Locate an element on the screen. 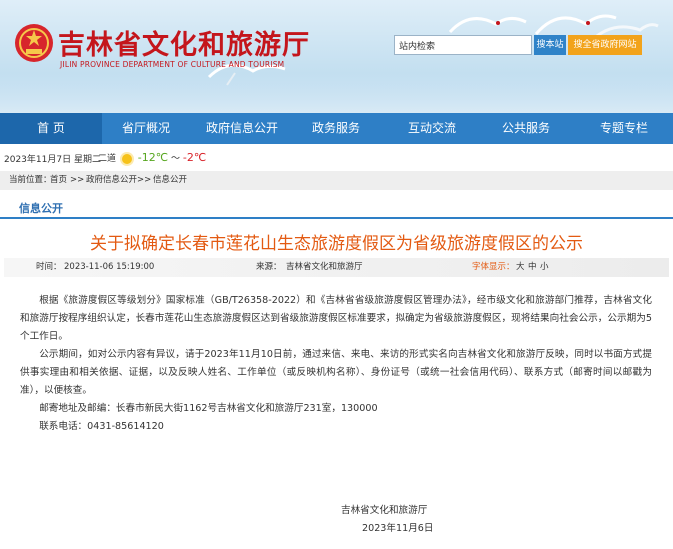 The image size is (673, 549). article-source: 吉林省文化和旅游厅 is located at coordinates (324, 267).